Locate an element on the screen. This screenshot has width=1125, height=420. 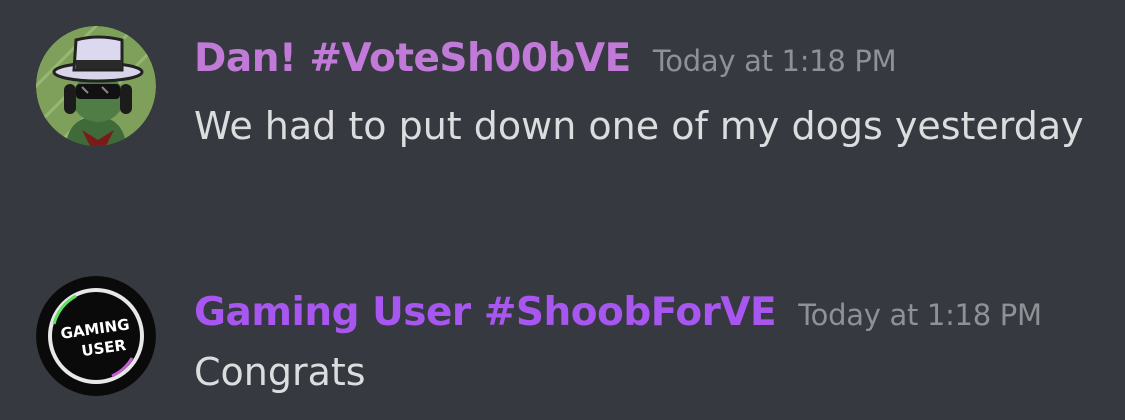
gaming-user-logo-avatar-icon: GAMING USER is located at coordinates (96, 336).